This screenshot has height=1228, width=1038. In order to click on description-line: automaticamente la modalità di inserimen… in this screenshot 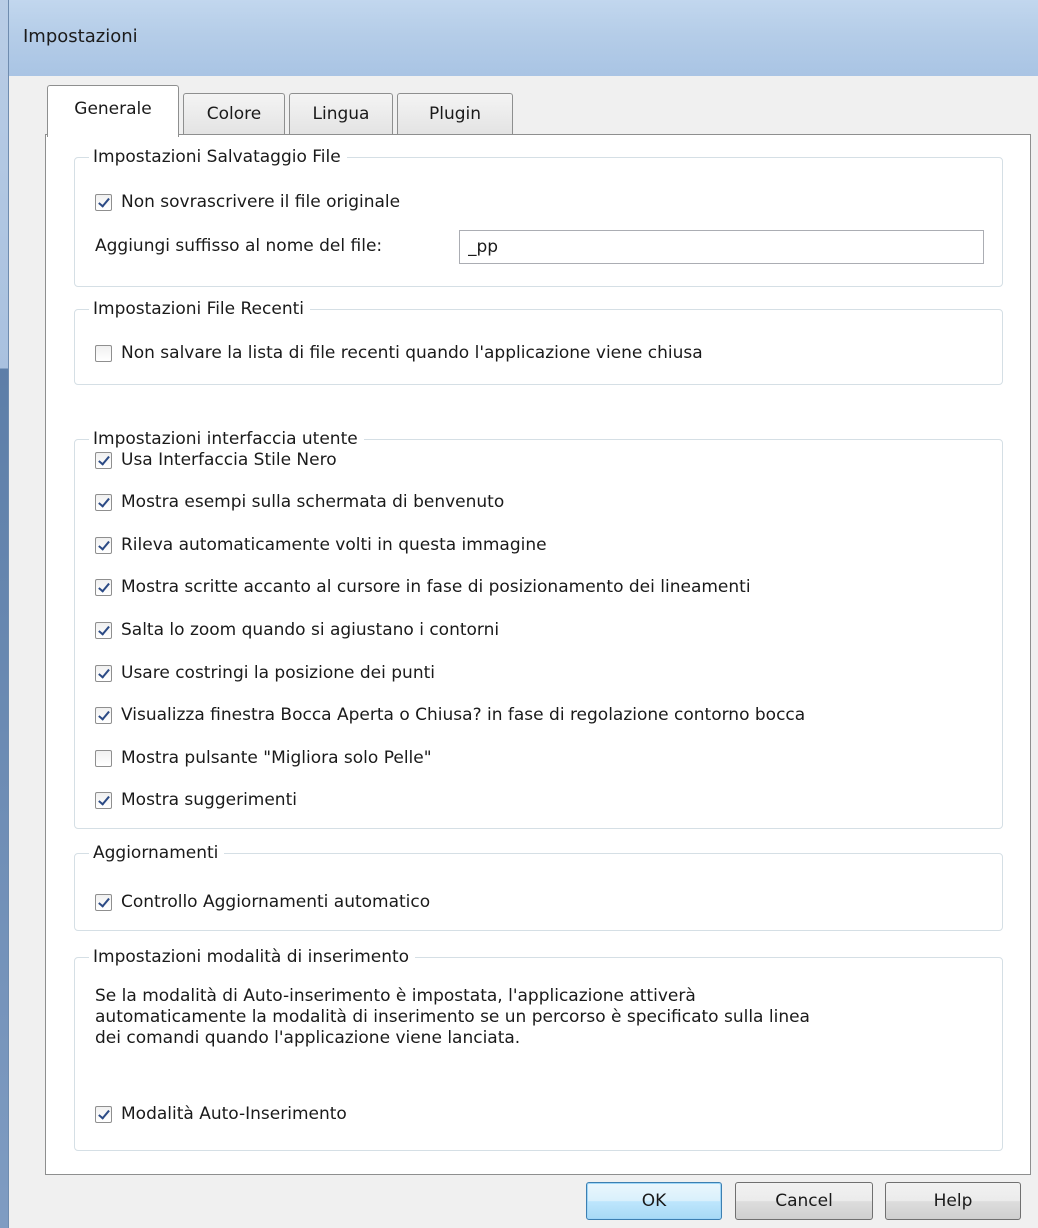, I will do `click(452, 1017)`.